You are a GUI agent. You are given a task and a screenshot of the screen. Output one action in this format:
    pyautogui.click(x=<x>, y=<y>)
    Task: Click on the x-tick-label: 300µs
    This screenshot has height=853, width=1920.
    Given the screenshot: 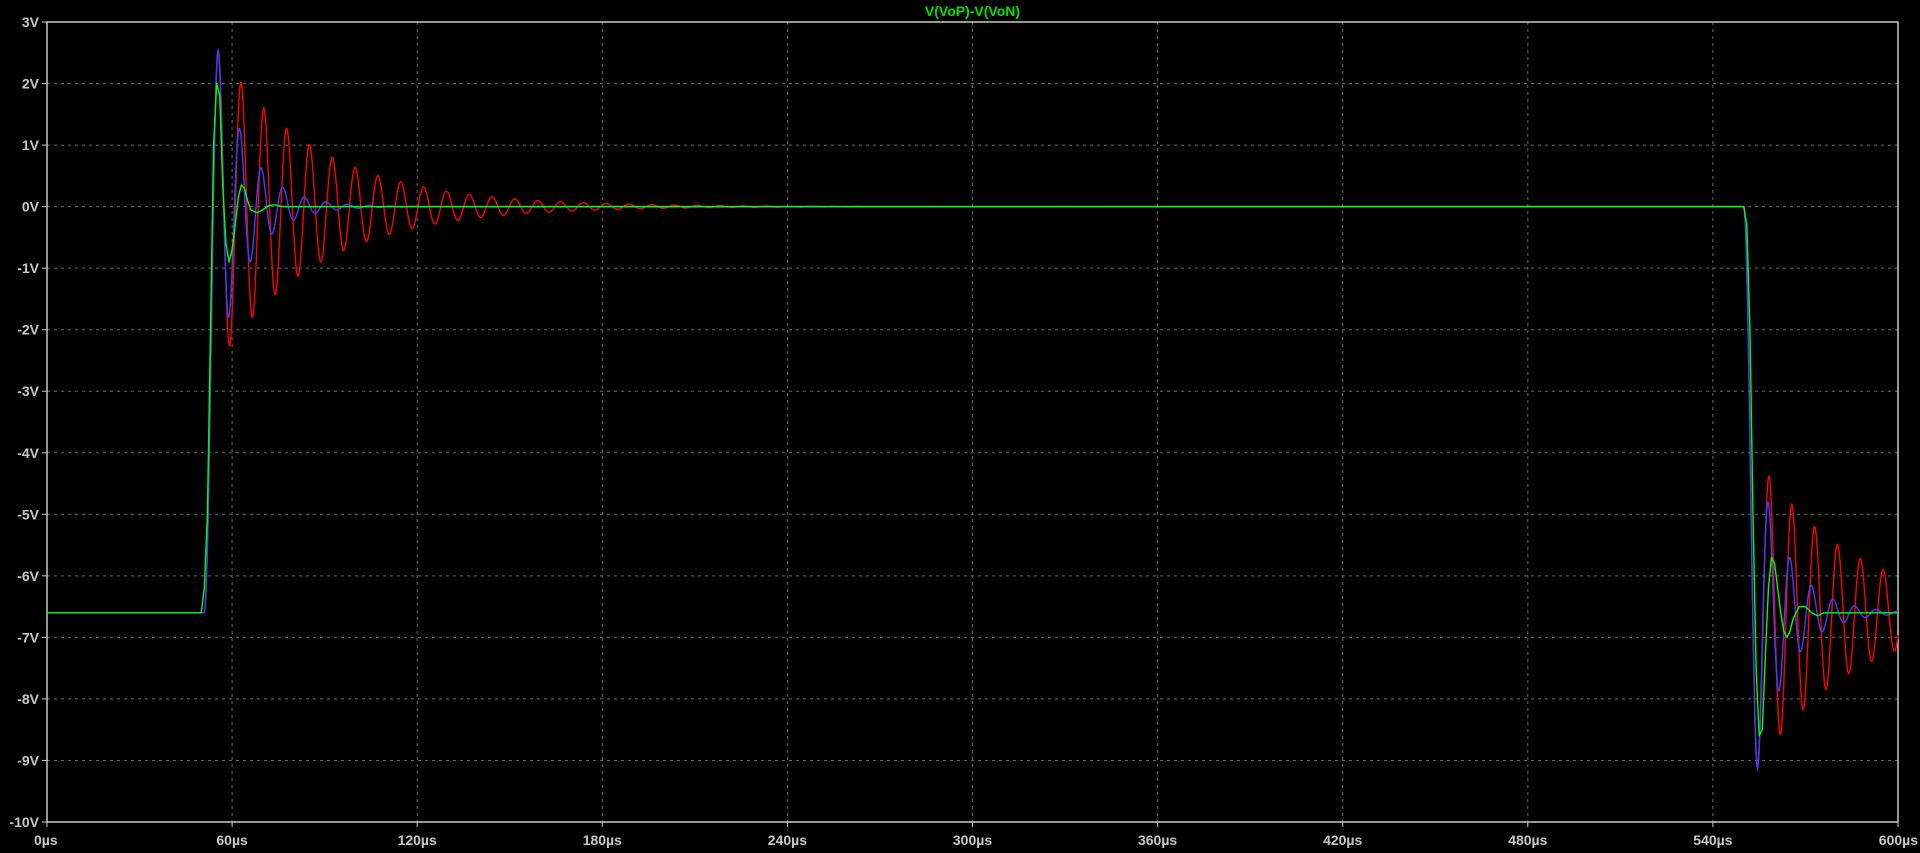 What is the action you would take?
    pyautogui.click(x=972, y=840)
    